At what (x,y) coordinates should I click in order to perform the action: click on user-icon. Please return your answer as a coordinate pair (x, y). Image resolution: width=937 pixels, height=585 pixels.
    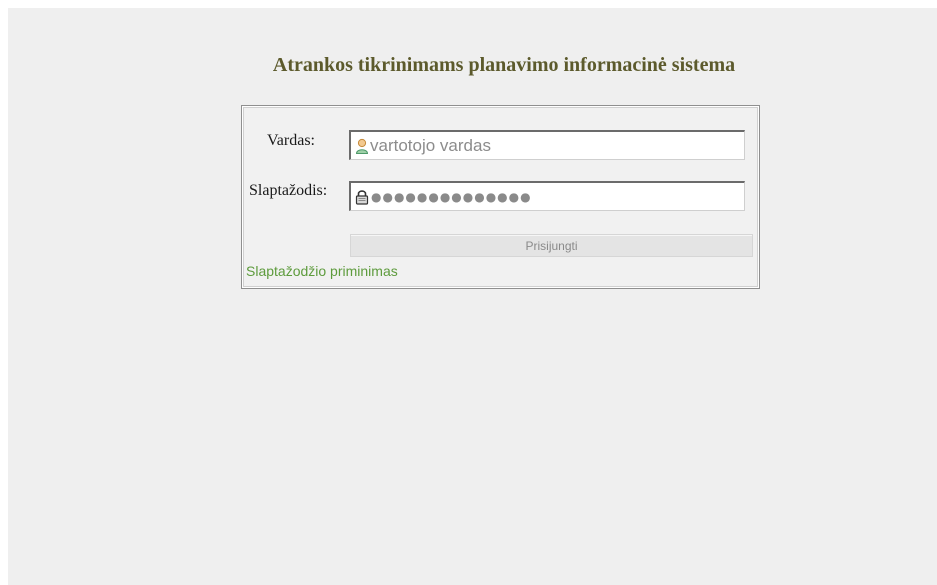
    Looking at the image, I should click on (362, 146).